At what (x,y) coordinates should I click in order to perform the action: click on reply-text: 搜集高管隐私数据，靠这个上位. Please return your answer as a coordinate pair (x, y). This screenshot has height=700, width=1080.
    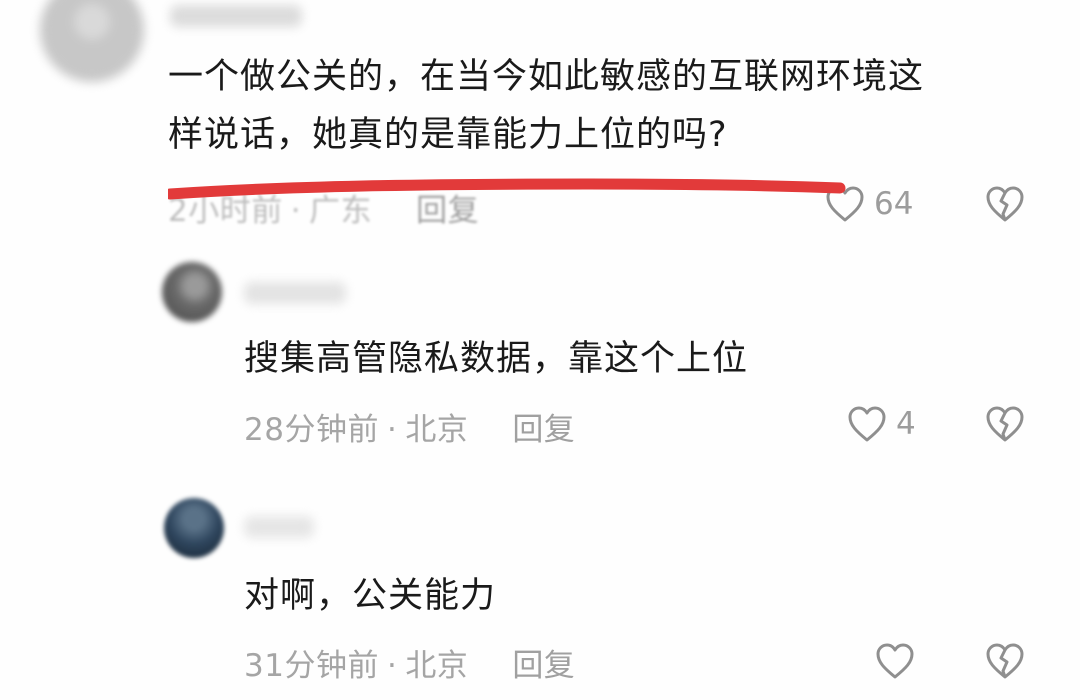
    Looking at the image, I should click on (496, 359).